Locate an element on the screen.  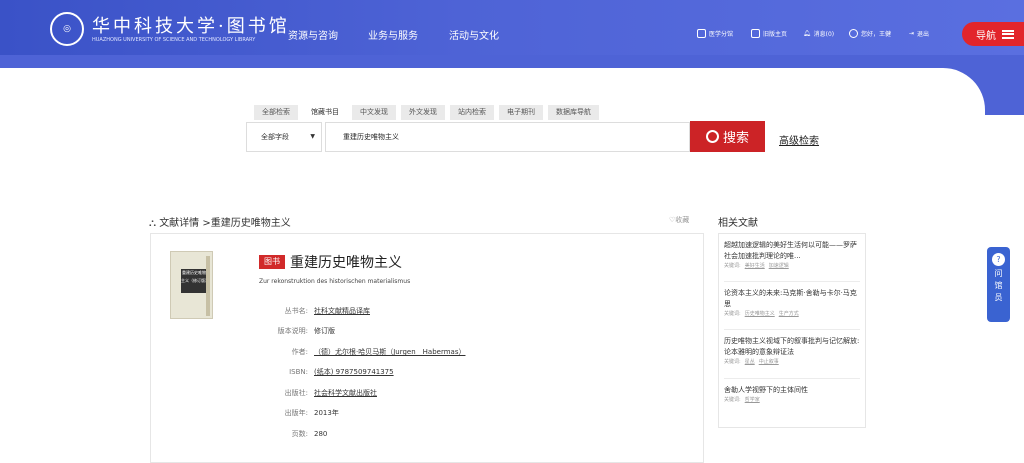
isbn-link: (纸本) 9787509741375 is located at coordinates (354, 372).